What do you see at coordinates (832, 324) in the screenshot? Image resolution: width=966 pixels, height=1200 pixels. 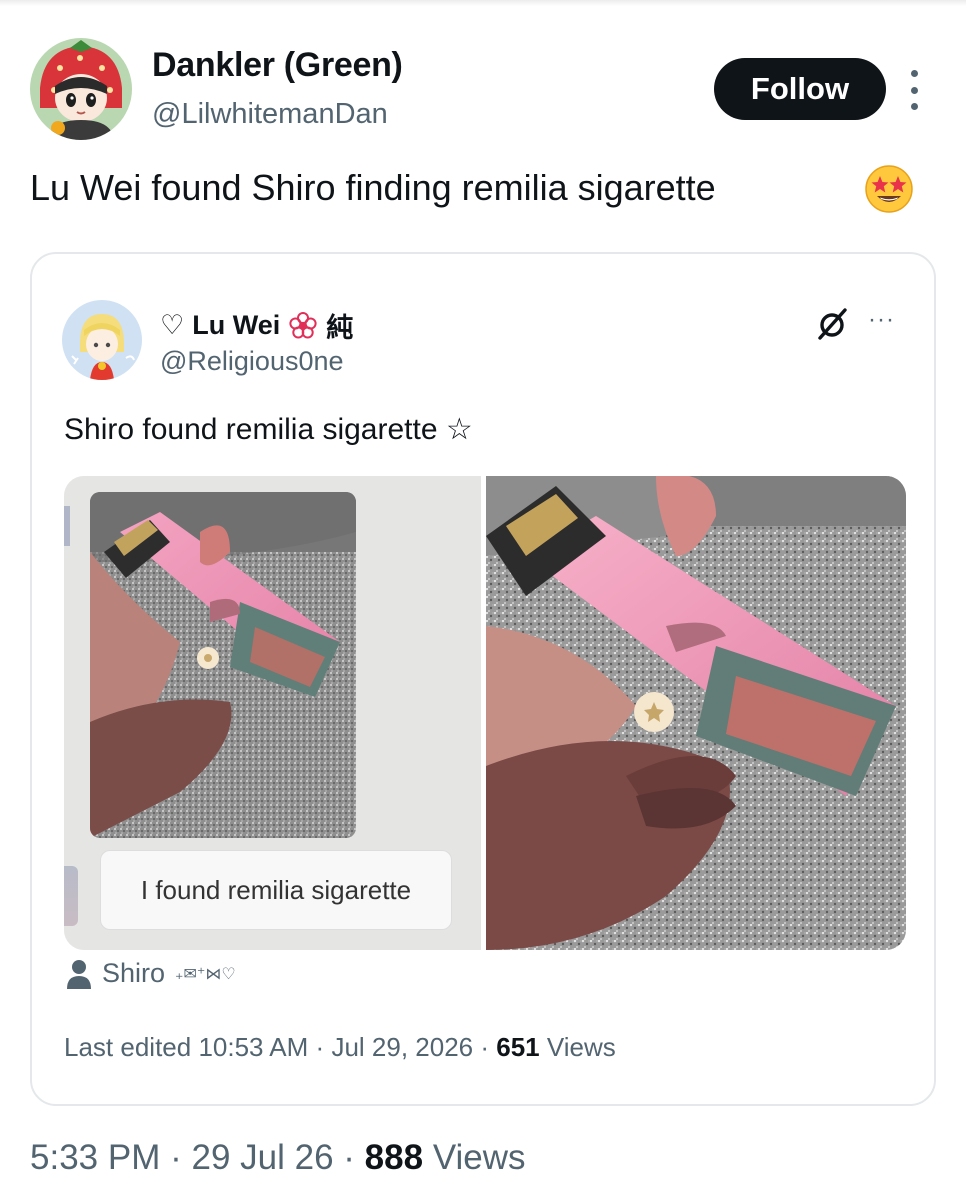 I see `grok-icon` at bounding box center [832, 324].